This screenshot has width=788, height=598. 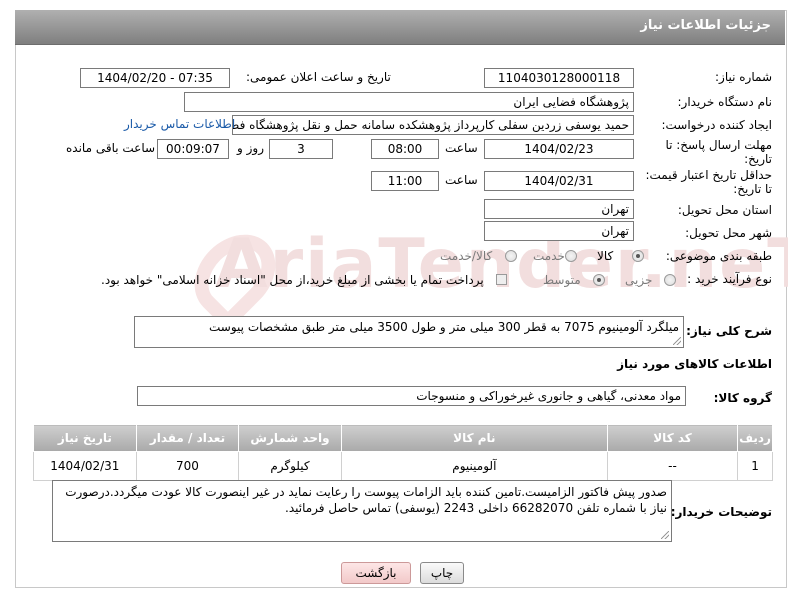 I want to click on col-unit: واحد شمارش, so click(x=290, y=438).